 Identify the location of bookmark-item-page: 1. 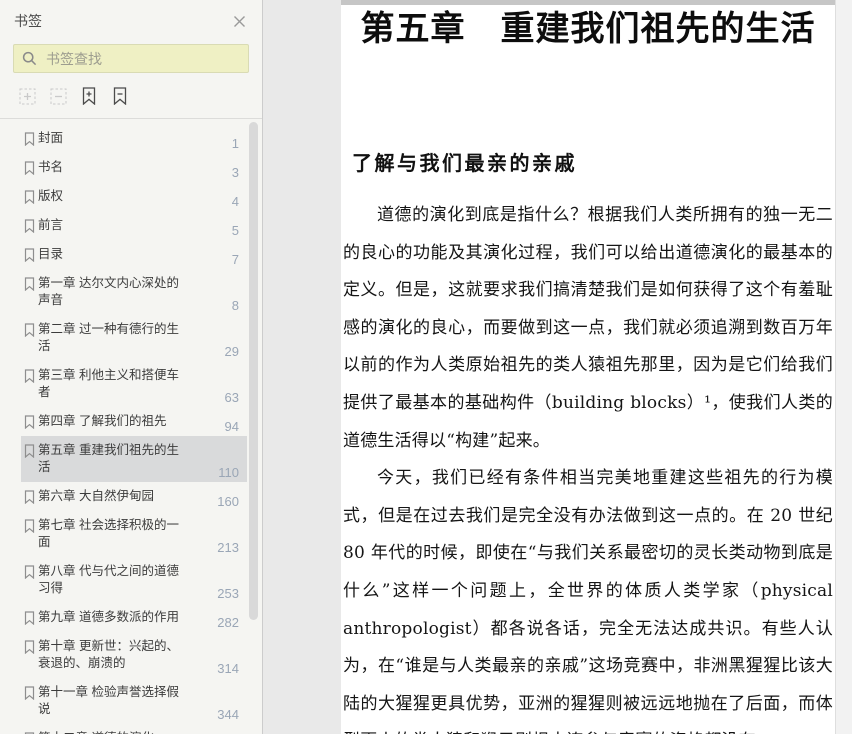
(235, 143).